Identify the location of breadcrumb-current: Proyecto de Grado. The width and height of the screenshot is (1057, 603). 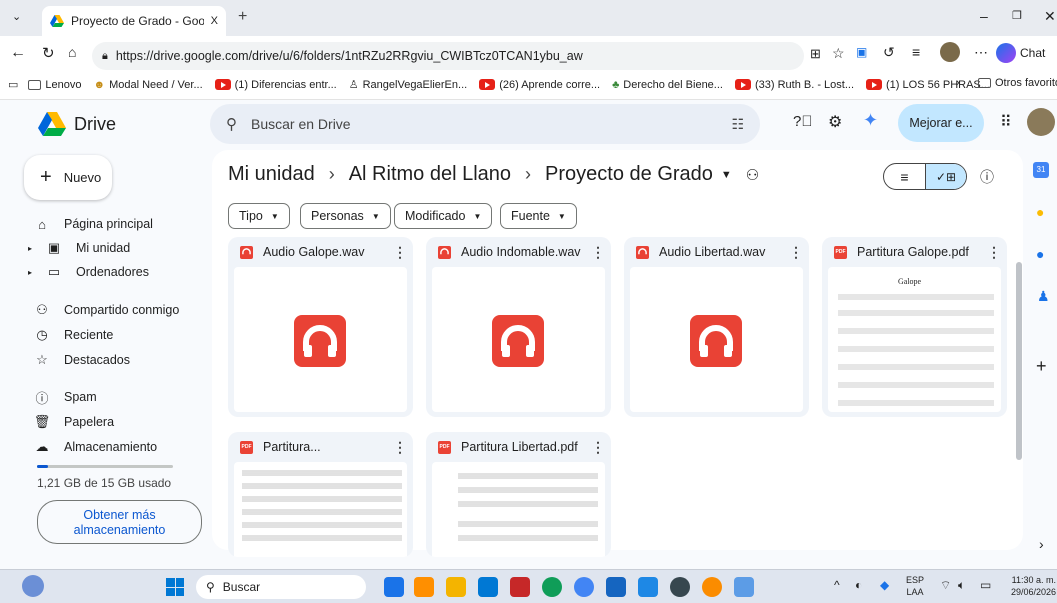
(629, 174).